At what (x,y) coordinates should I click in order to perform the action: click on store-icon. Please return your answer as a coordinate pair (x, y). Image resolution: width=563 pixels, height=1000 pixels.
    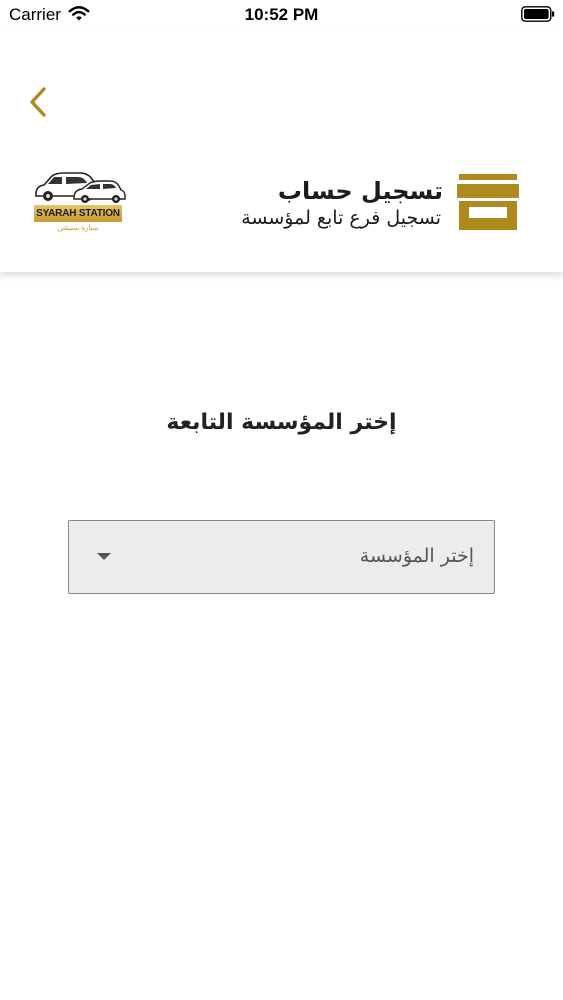
    Looking at the image, I should click on (488, 202).